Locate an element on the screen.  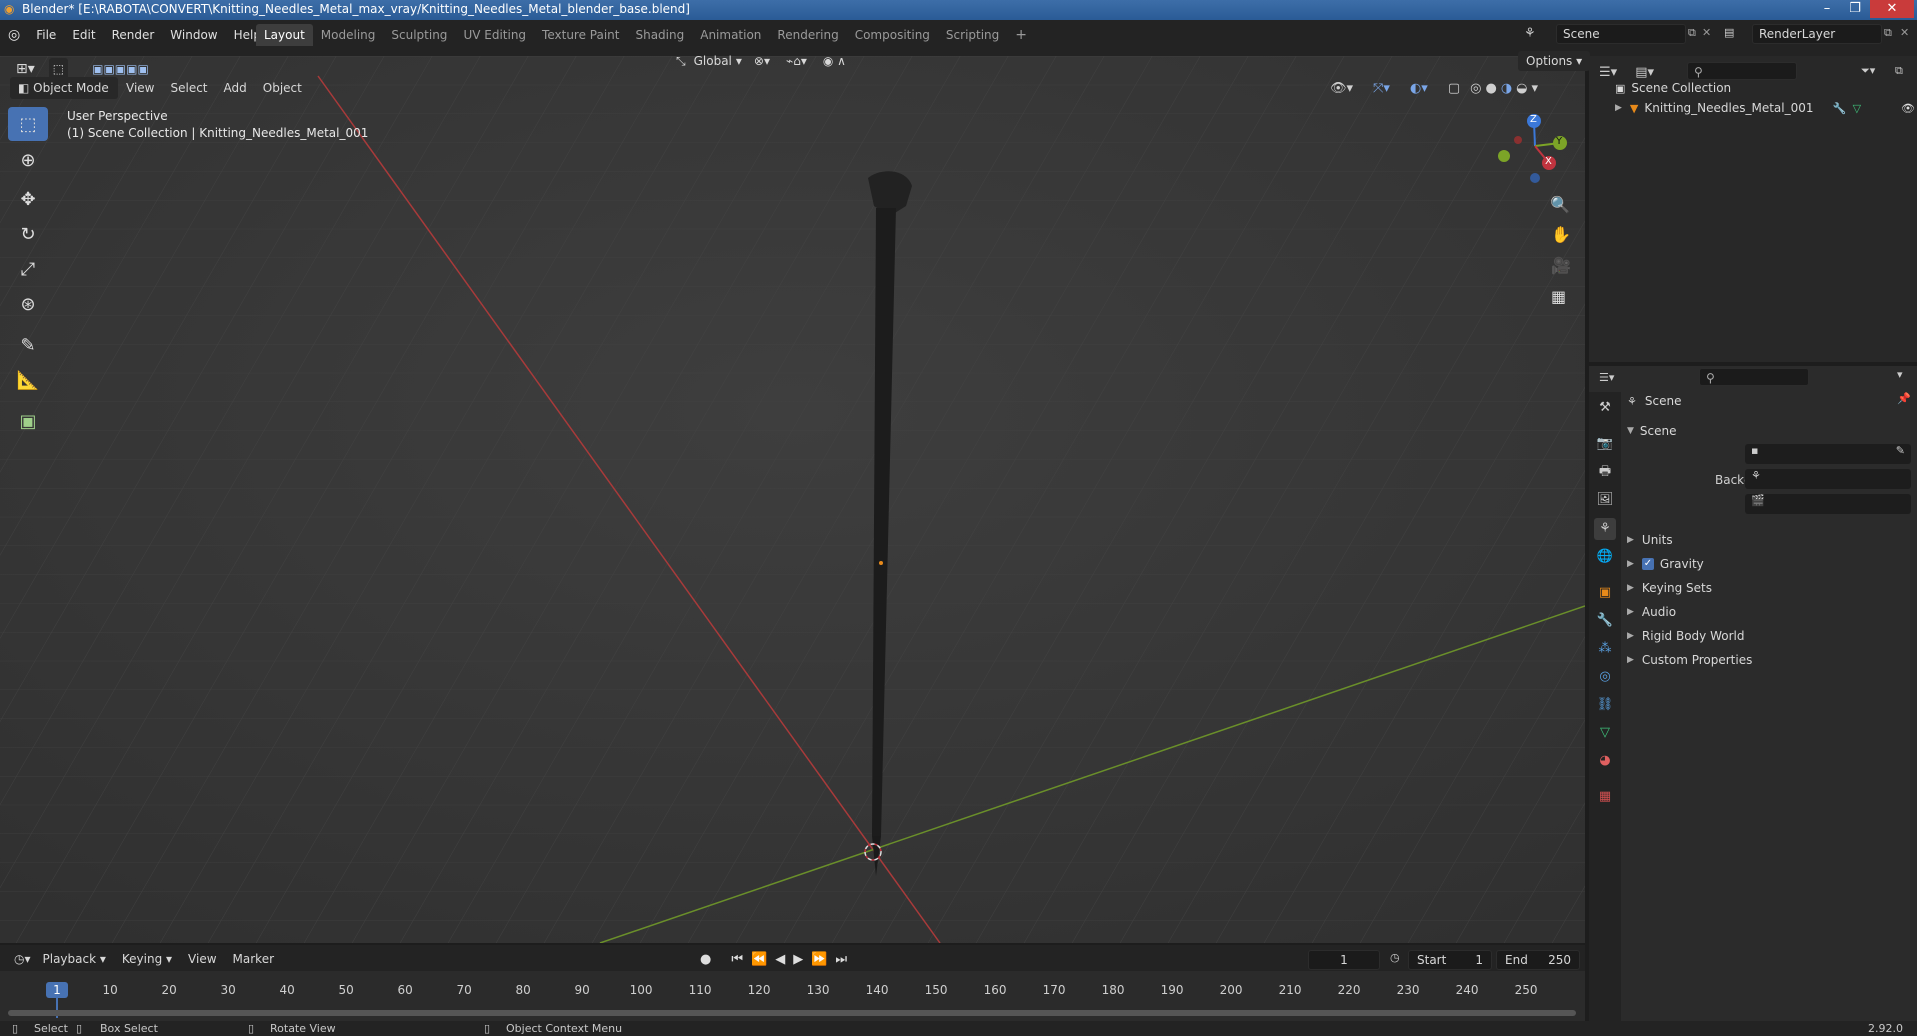
timeline-menu-keying: Keying ▾ is located at coordinates (147, 959).